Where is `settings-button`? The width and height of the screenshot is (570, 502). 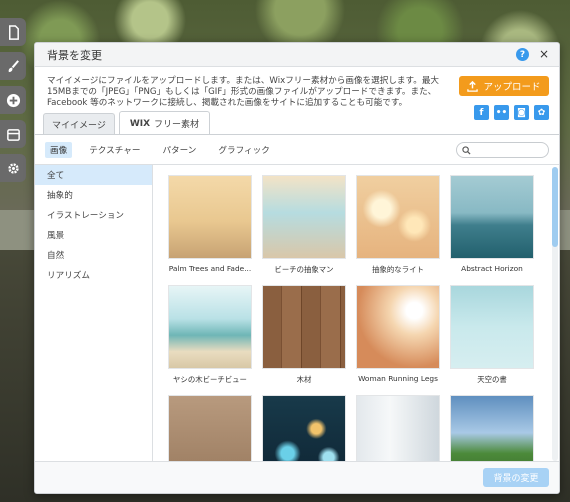 settings-button is located at coordinates (13, 168).